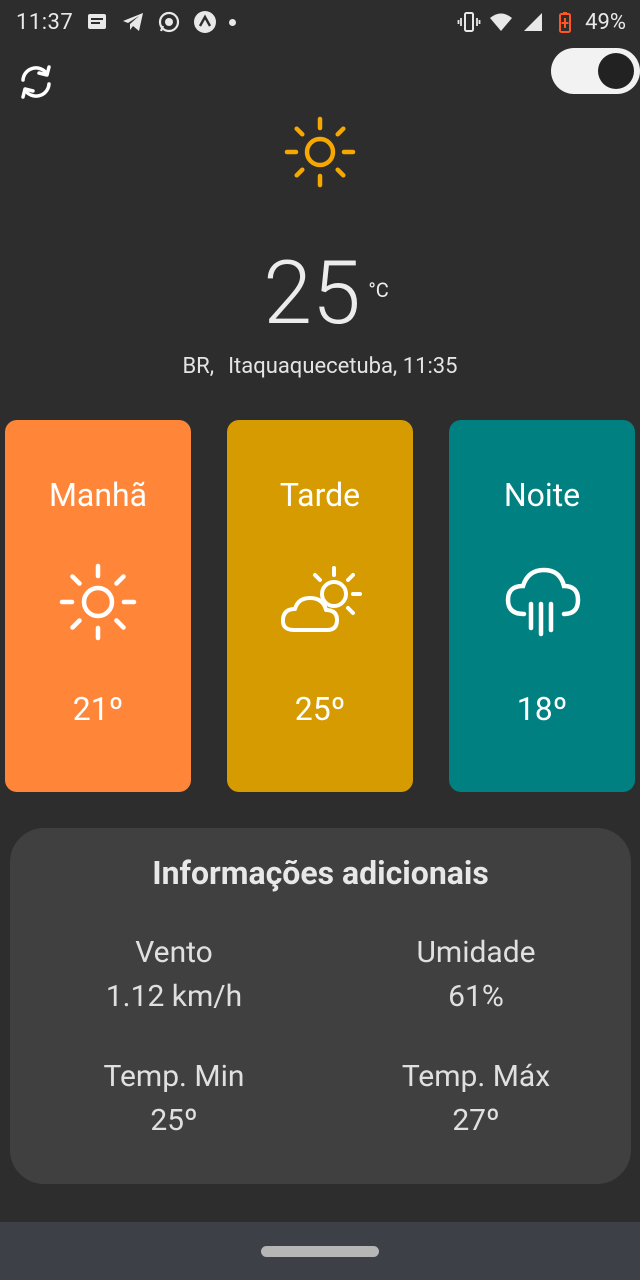  Describe the element at coordinates (476, 1076) in the screenshot. I see `info-label: Temp. Máx` at that location.